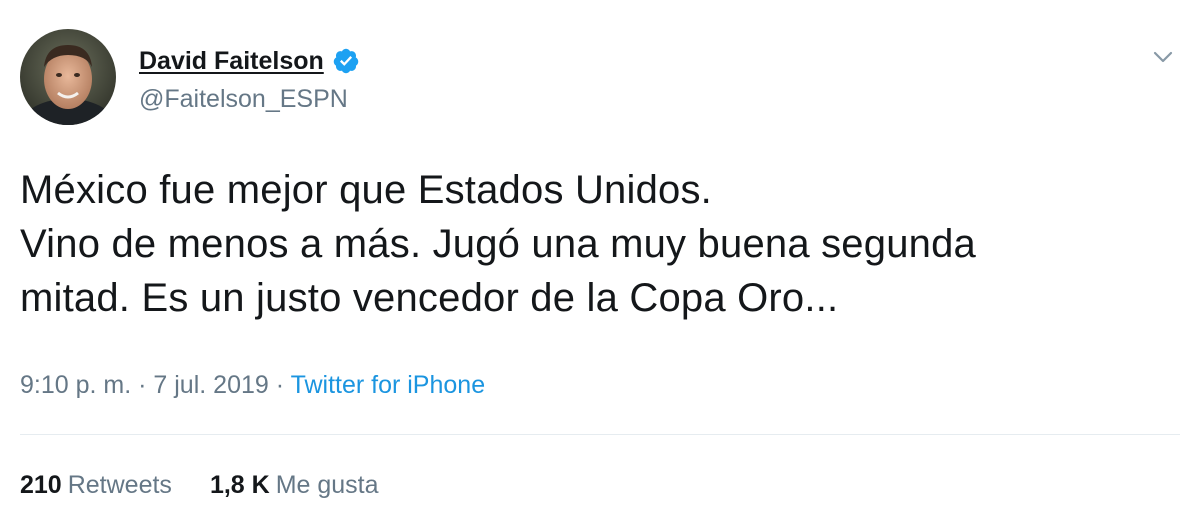  What do you see at coordinates (327, 485) in the screenshot?
I see `likes-label: Me gusta` at bounding box center [327, 485].